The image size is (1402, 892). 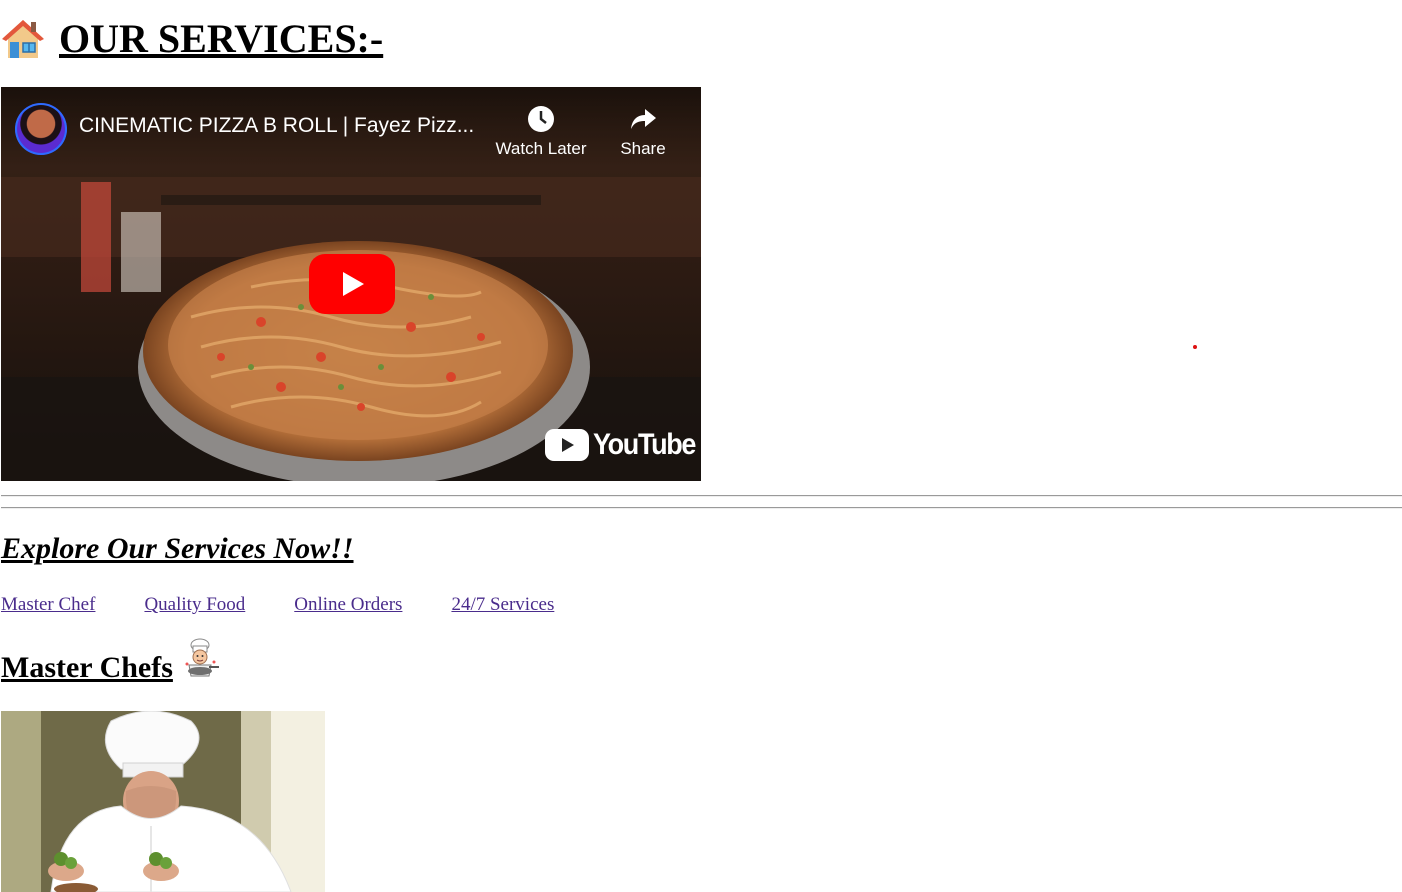 I want to click on chefs-header: Master Chefs, so click(x=111, y=662).